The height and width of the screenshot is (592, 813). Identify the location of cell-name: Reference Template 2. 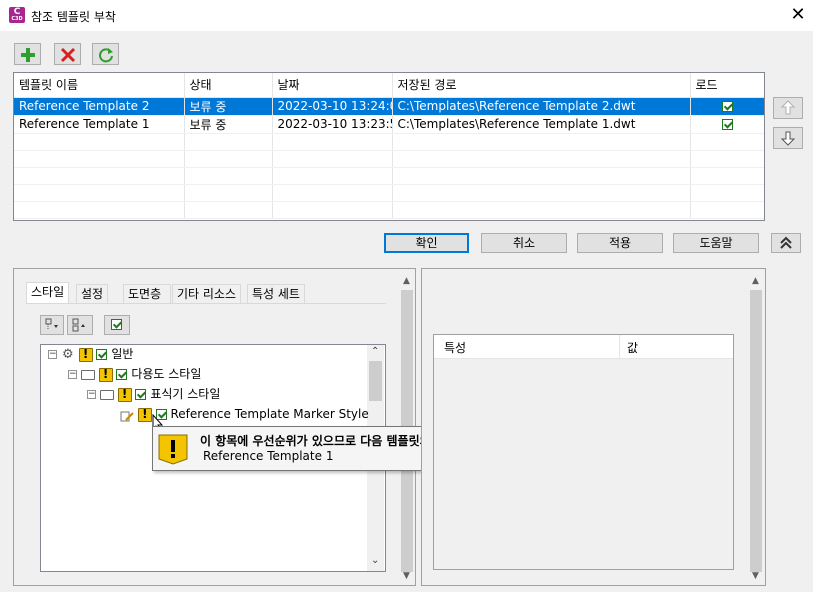
(99, 106).